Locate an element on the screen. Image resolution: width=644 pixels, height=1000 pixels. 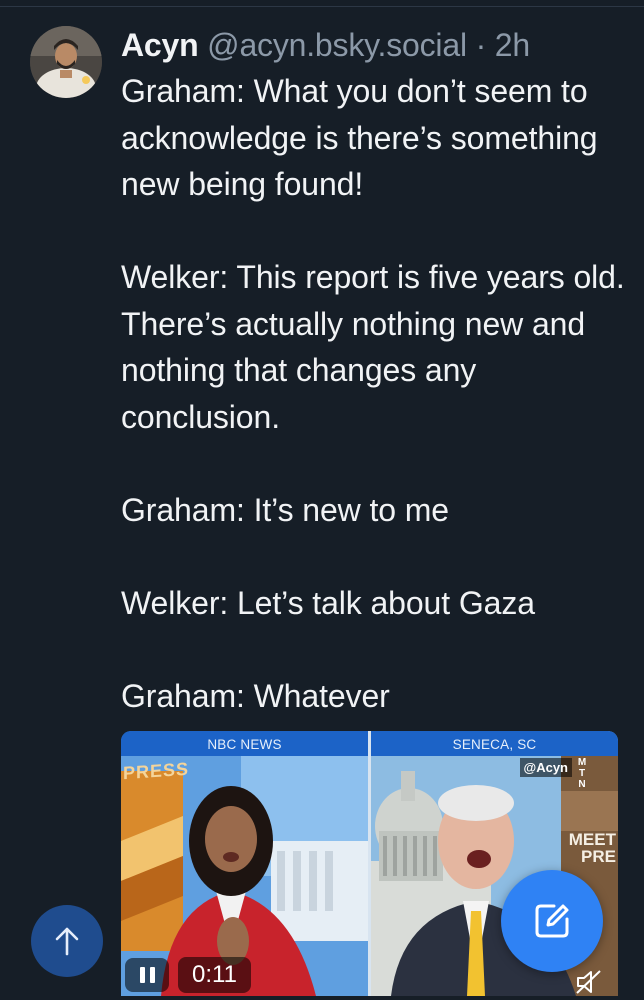
post-timestamp: 2h is located at coordinates (512, 45).